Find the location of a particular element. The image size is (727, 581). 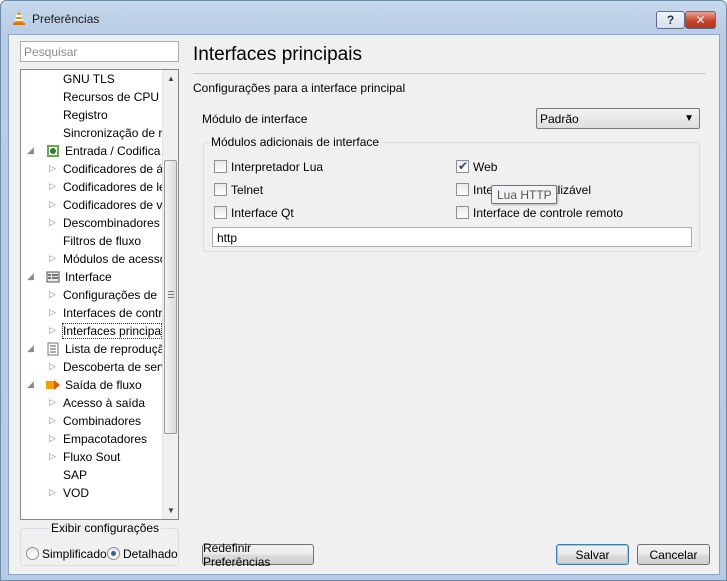

scroll-down-icon: ▼ is located at coordinates (170, 510).